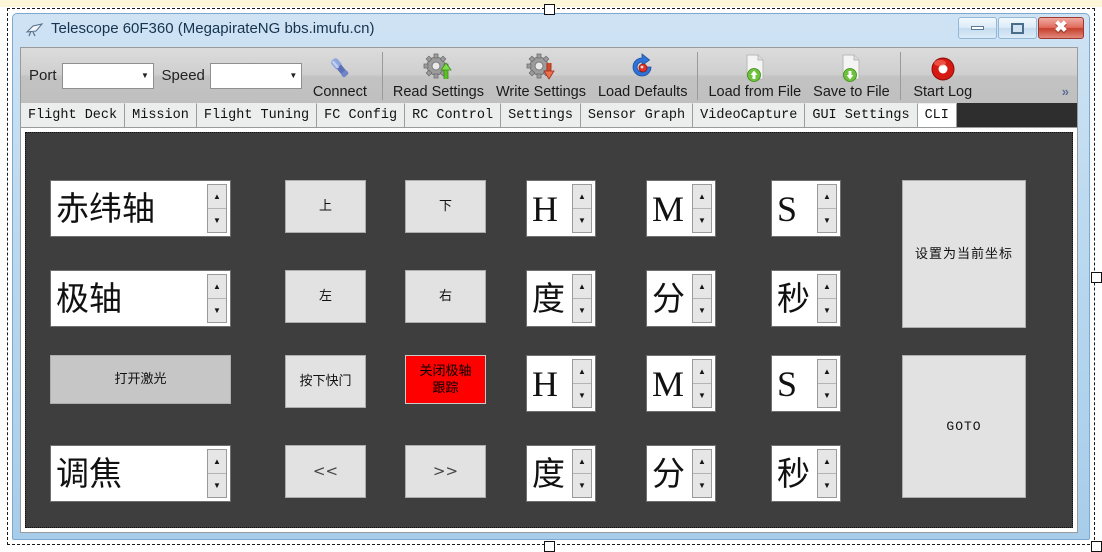 The image size is (1102, 552). What do you see at coordinates (561, 298) in the screenshot?
I see `target-degree-spinner: 度 ▲ ▼` at bounding box center [561, 298].